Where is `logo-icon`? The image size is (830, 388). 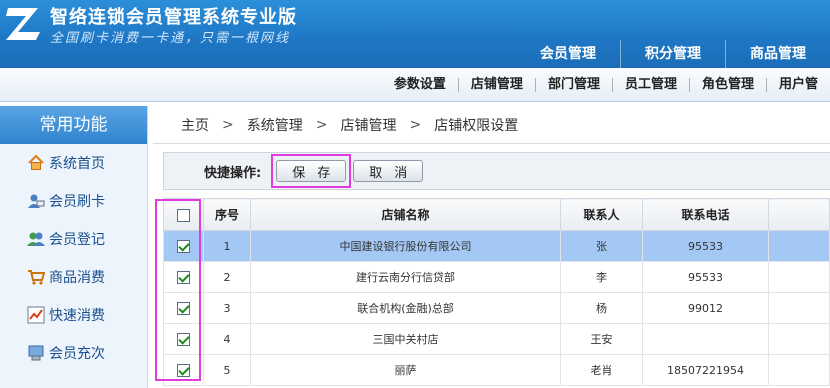
logo-icon is located at coordinates (23, 24).